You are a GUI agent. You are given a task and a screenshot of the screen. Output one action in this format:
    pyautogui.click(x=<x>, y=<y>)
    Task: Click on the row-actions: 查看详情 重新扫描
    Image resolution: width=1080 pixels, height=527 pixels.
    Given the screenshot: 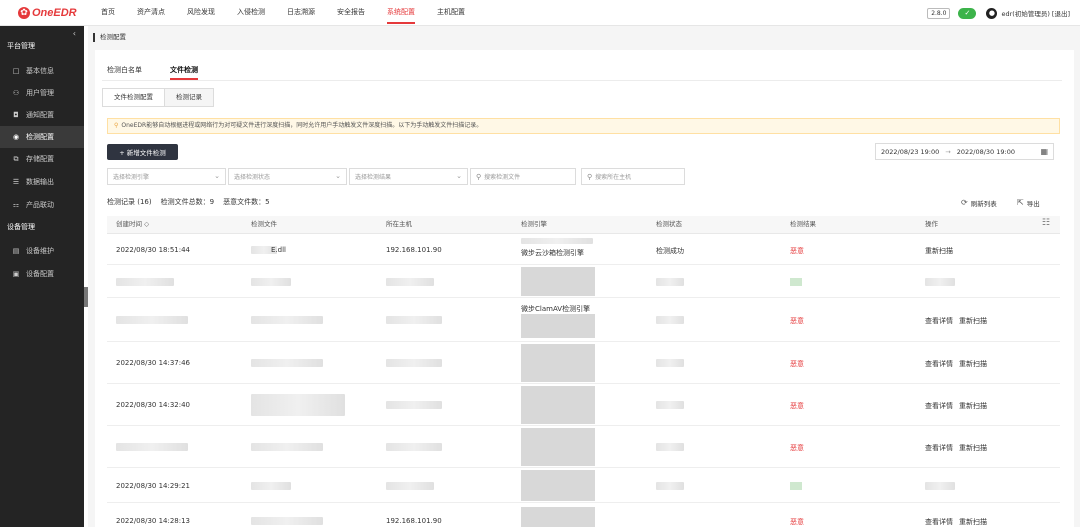 What is the action you would take?
    pyautogui.click(x=959, y=522)
    